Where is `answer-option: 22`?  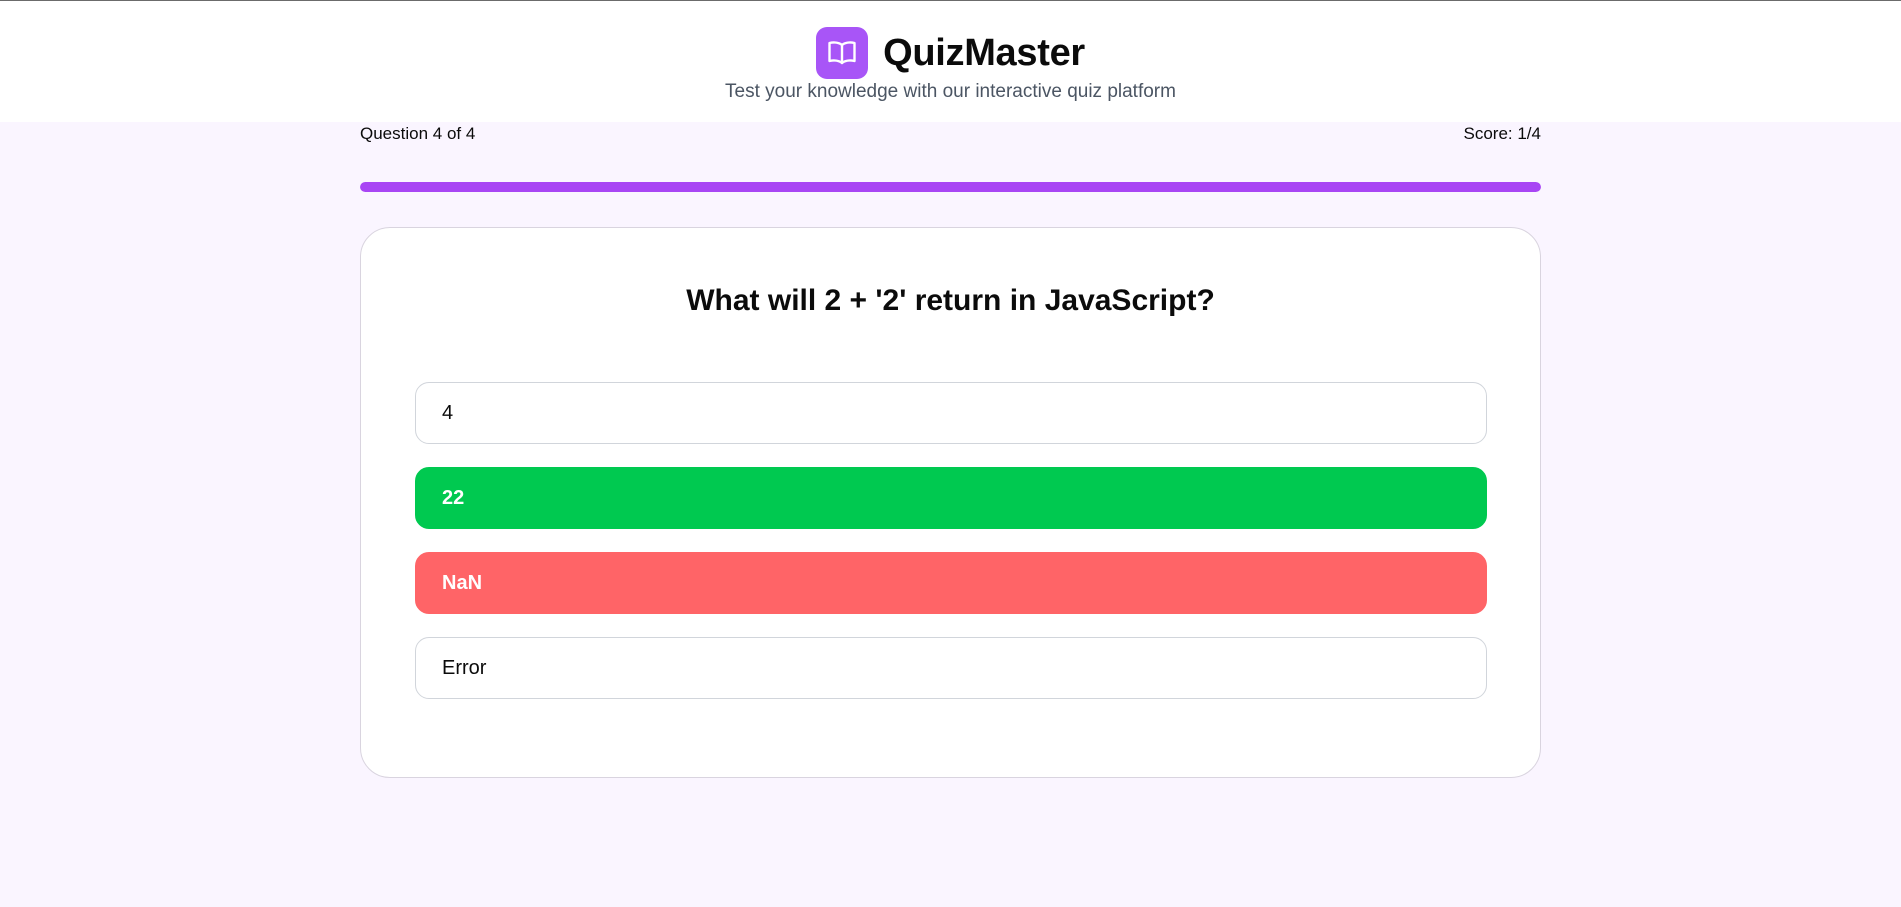
answer-option: 22 is located at coordinates (951, 498).